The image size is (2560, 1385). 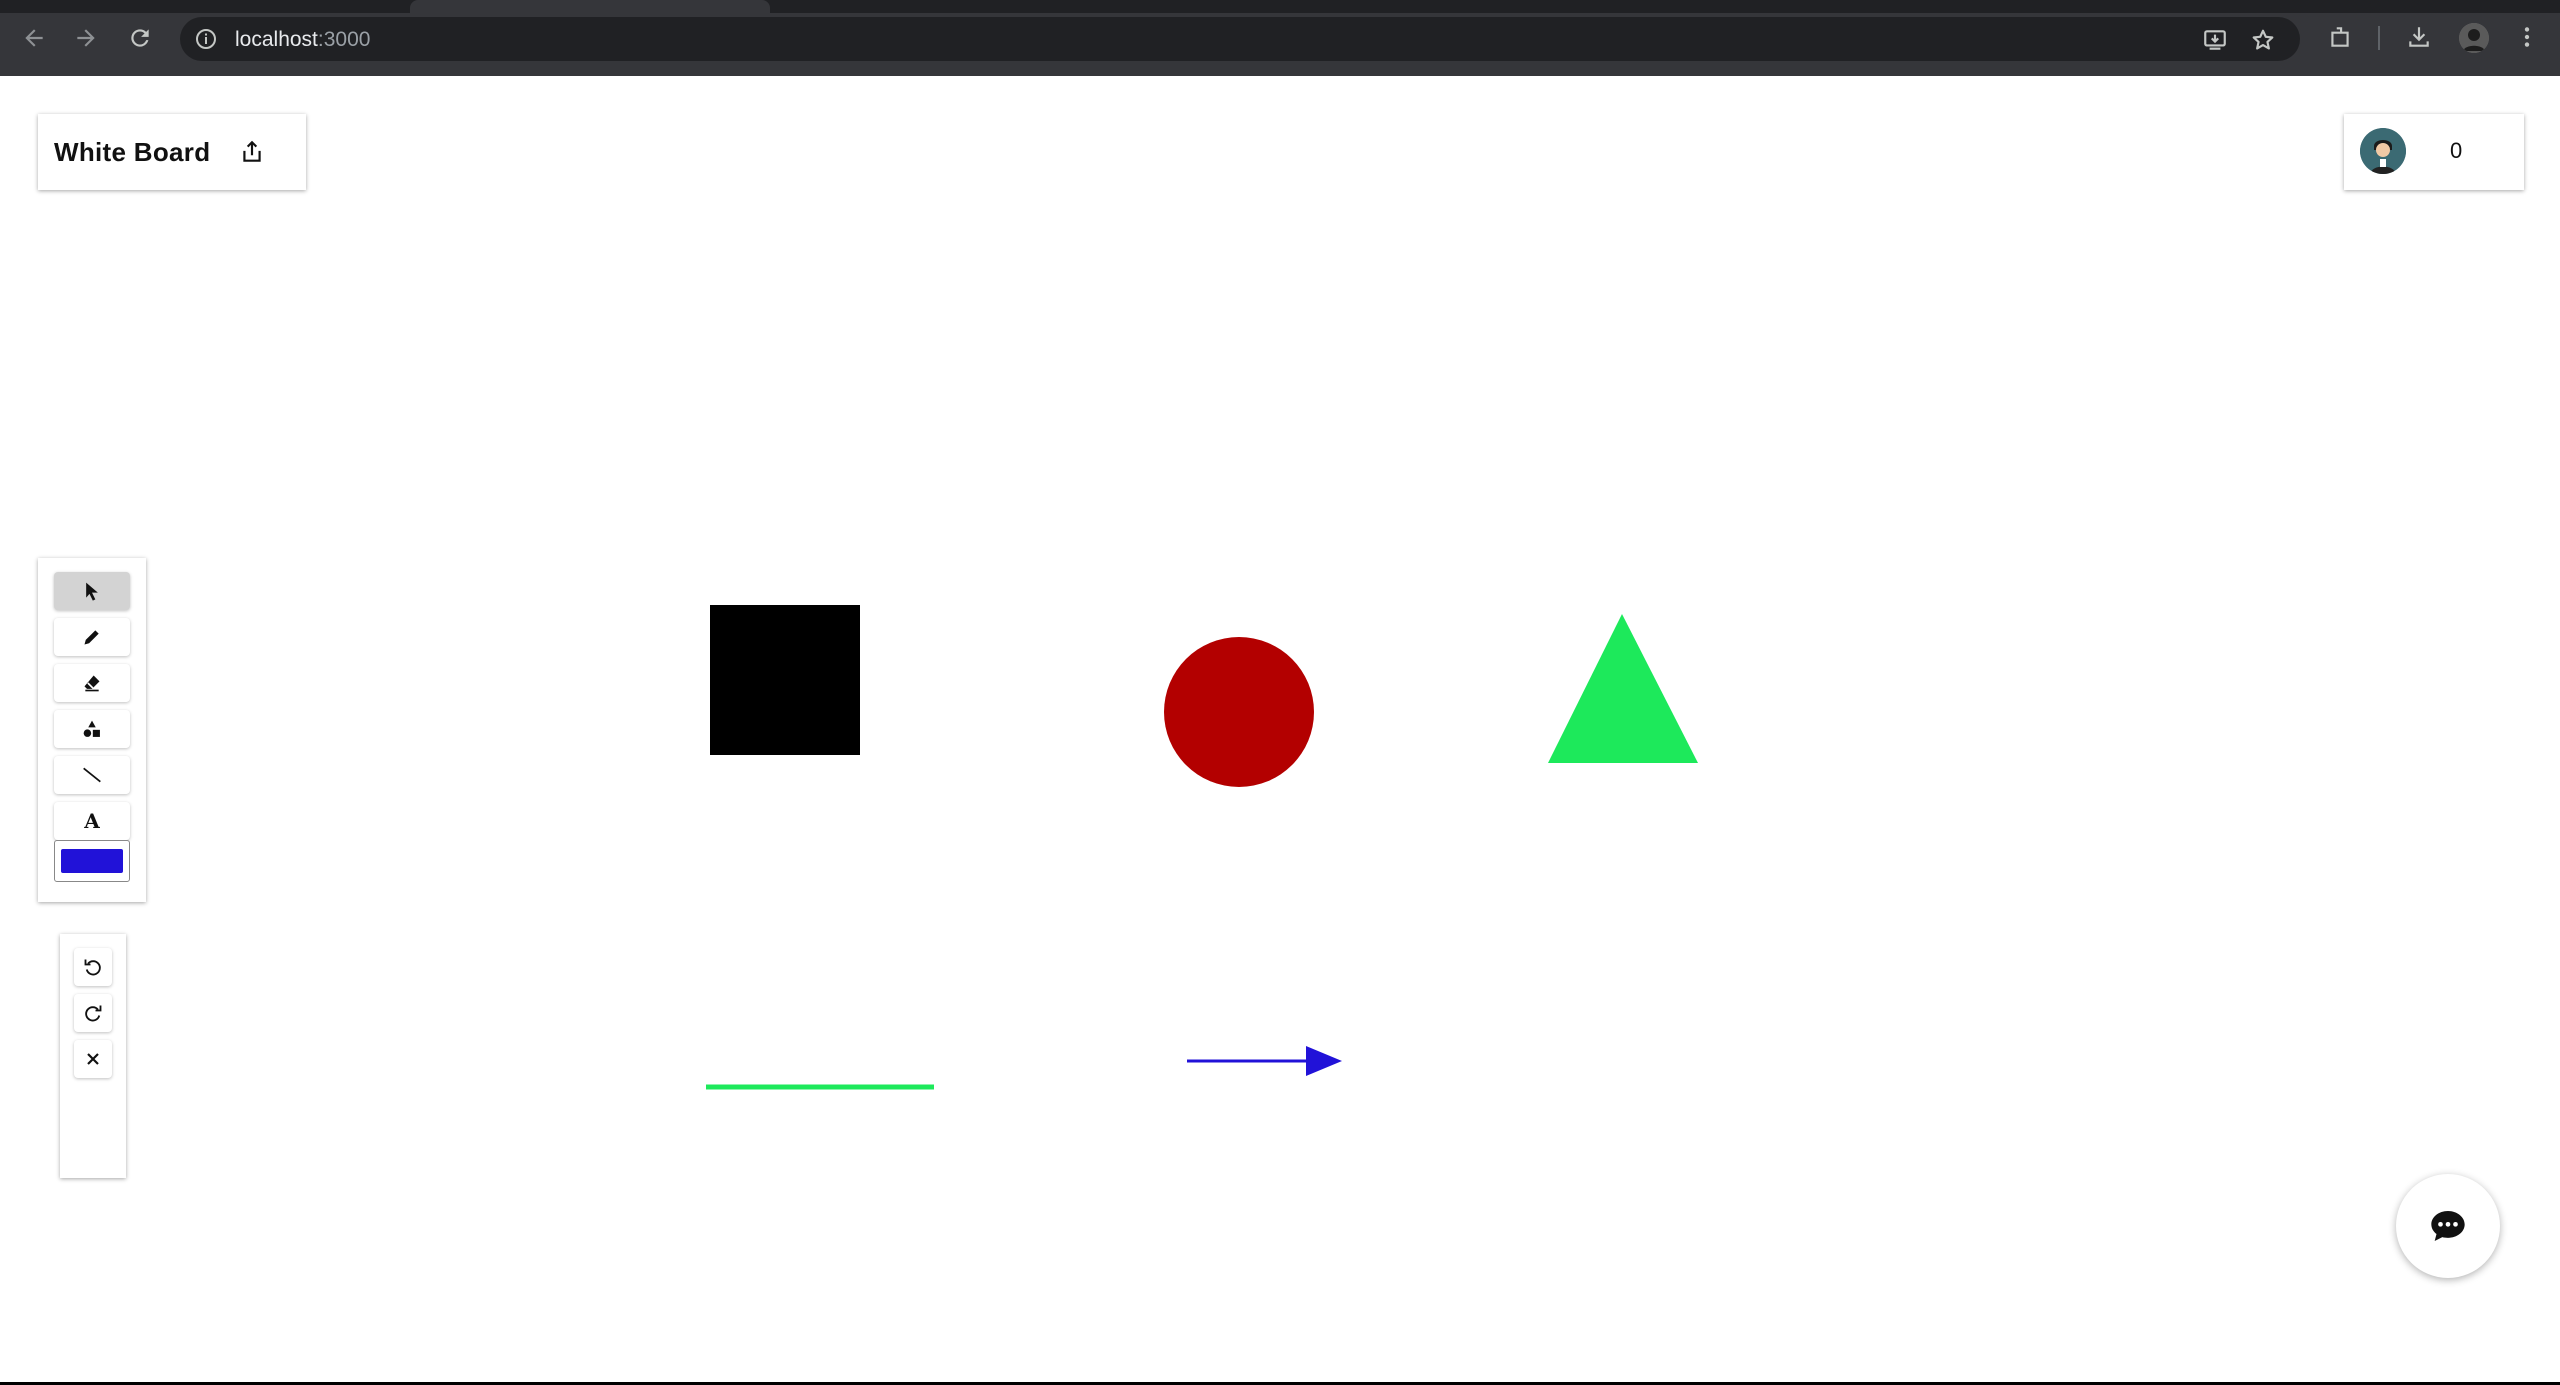 I want to click on page-title: White Board, so click(x=132, y=151).